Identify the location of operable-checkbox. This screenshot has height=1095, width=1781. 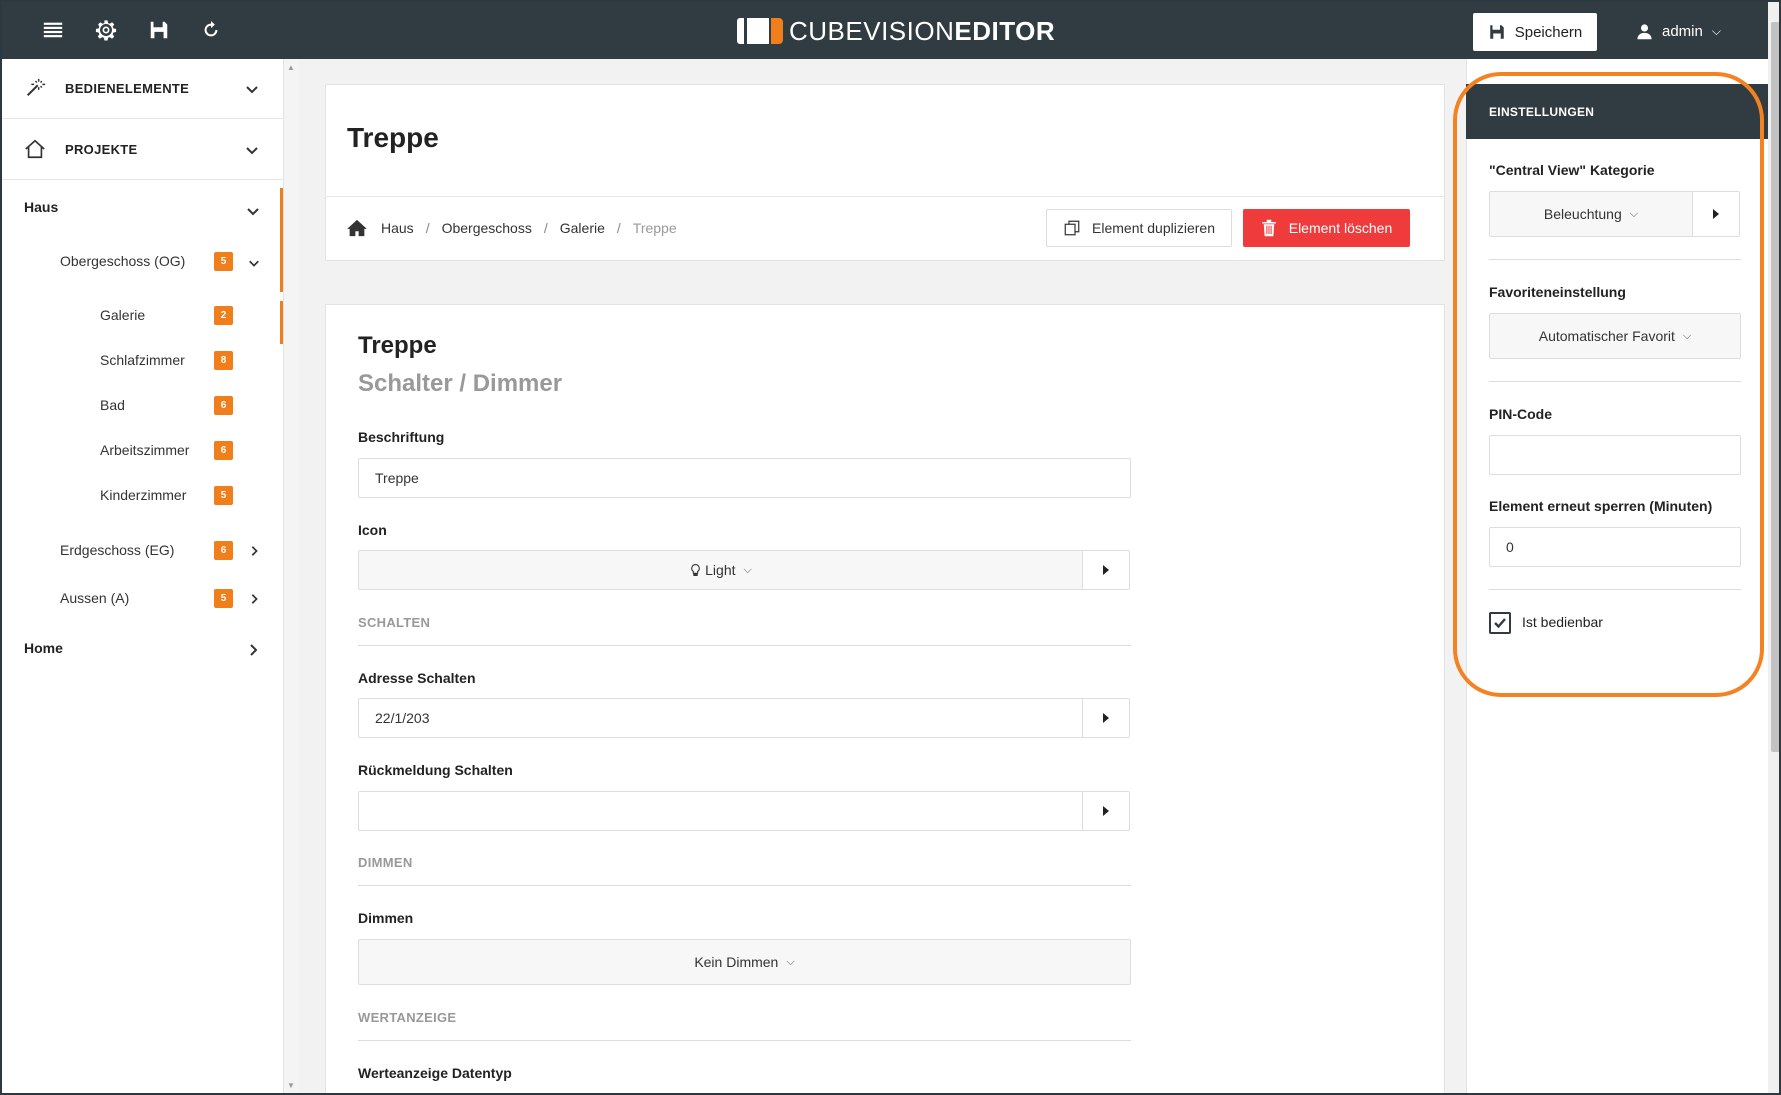
(1500, 623).